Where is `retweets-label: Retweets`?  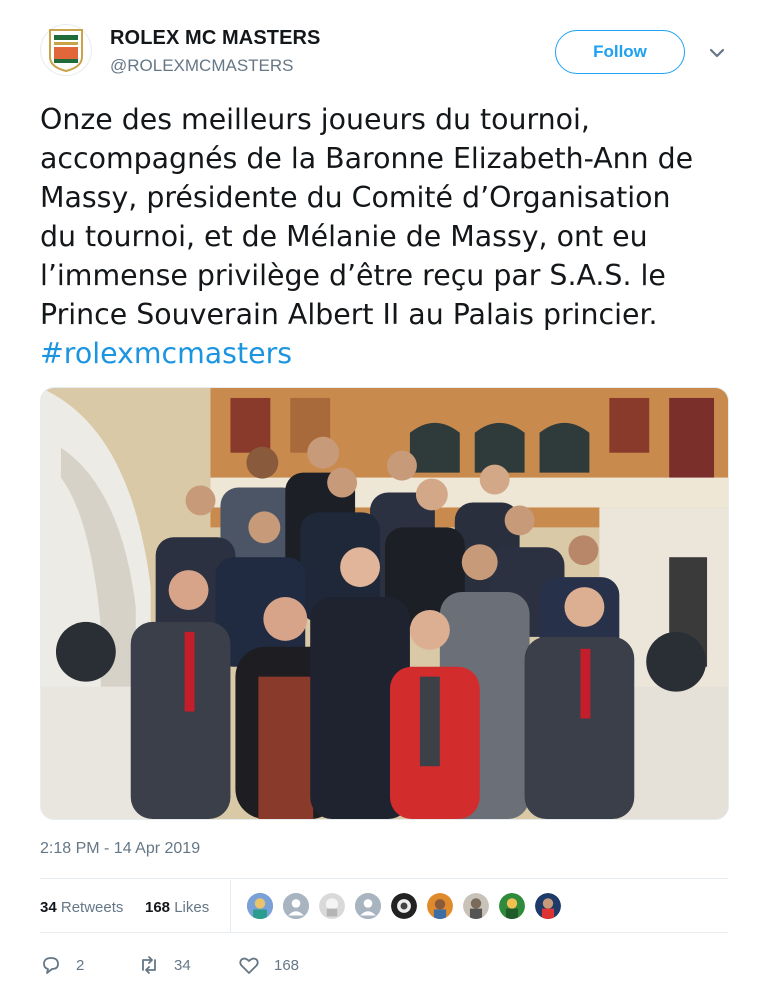 retweets-label: Retweets is located at coordinates (92, 907).